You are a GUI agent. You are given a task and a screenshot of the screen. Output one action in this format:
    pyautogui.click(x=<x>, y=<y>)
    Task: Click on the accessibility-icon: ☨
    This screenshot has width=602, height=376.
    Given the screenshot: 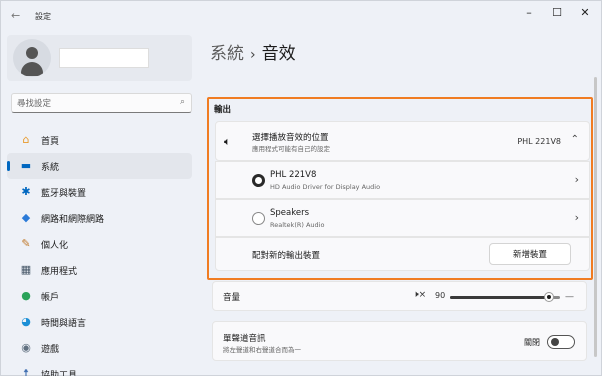 What is the action you would take?
    pyautogui.click(x=26, y=371)
    